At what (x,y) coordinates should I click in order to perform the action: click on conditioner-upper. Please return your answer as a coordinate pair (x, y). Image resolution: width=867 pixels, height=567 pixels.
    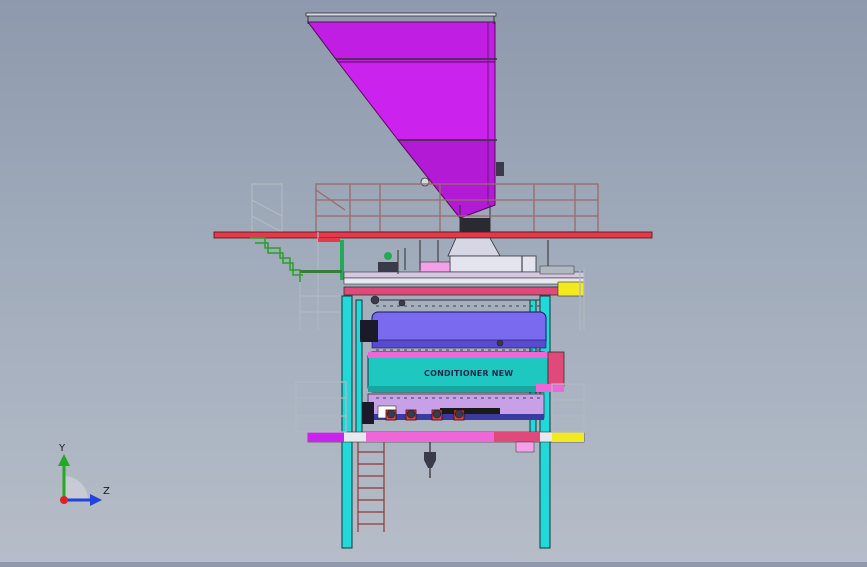
    Looking at the image, I should click on (453, 324).